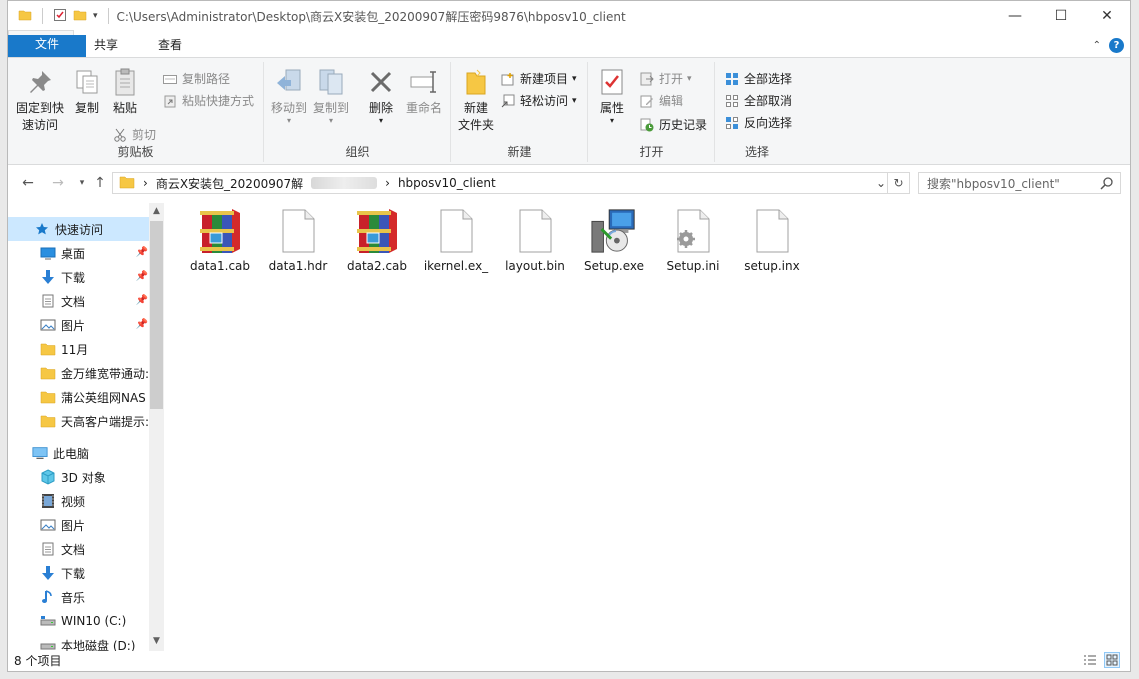 The height and width of the screenshot is (679, 1139). What do you see at coordinates (48, 325) in the screenshot?
I see `pictures-icon` at bounding box center [48, 325].